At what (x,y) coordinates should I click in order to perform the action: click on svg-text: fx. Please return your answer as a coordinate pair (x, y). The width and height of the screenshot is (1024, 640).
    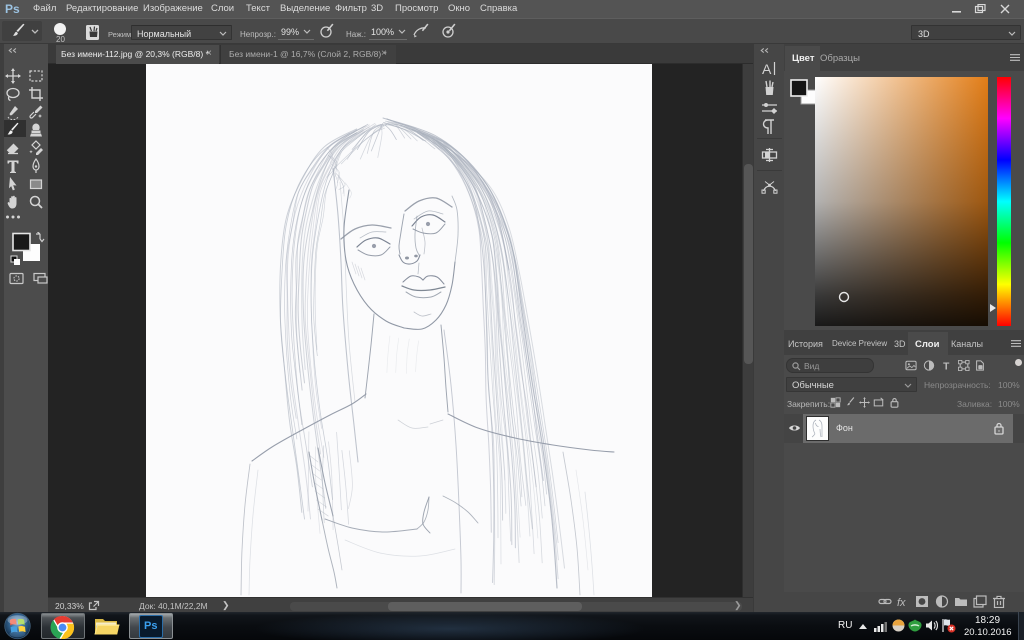
    Looking at the image, I should click on (901, 602).